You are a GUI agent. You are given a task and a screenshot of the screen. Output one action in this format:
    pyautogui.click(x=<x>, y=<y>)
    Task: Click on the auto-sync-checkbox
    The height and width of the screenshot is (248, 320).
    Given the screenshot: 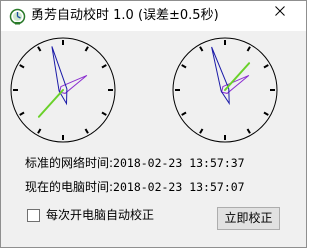 What is the action you would take?
    pyautogui.click(x=33, y=215)
    